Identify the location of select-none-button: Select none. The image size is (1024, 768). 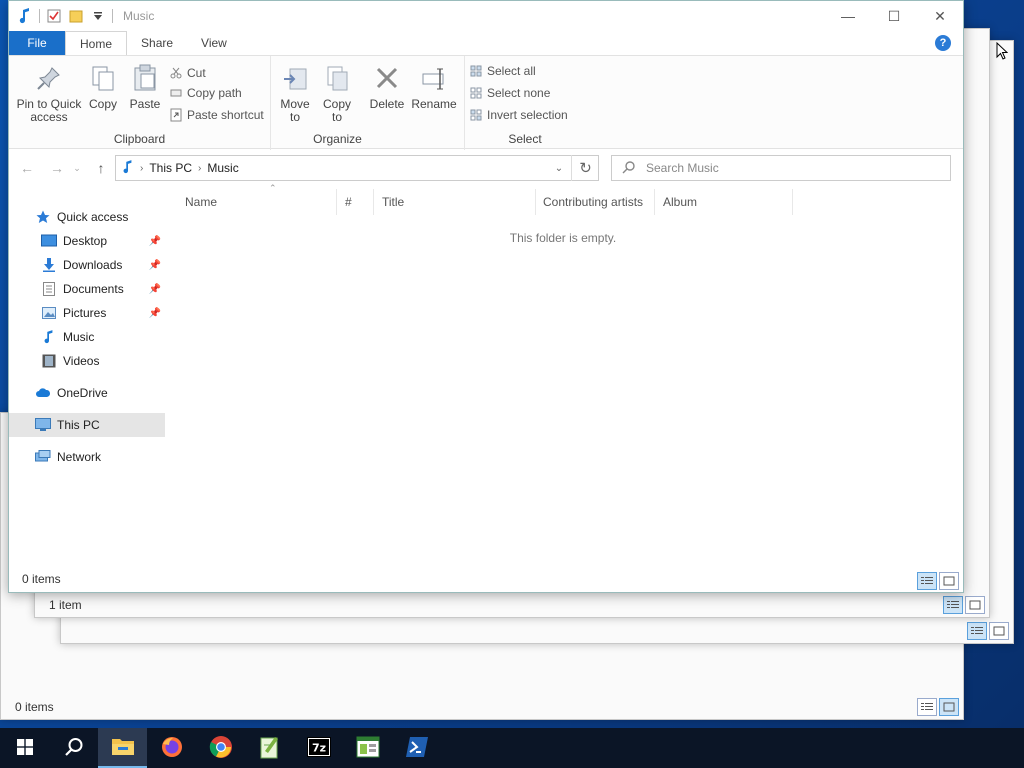
(509, 93).